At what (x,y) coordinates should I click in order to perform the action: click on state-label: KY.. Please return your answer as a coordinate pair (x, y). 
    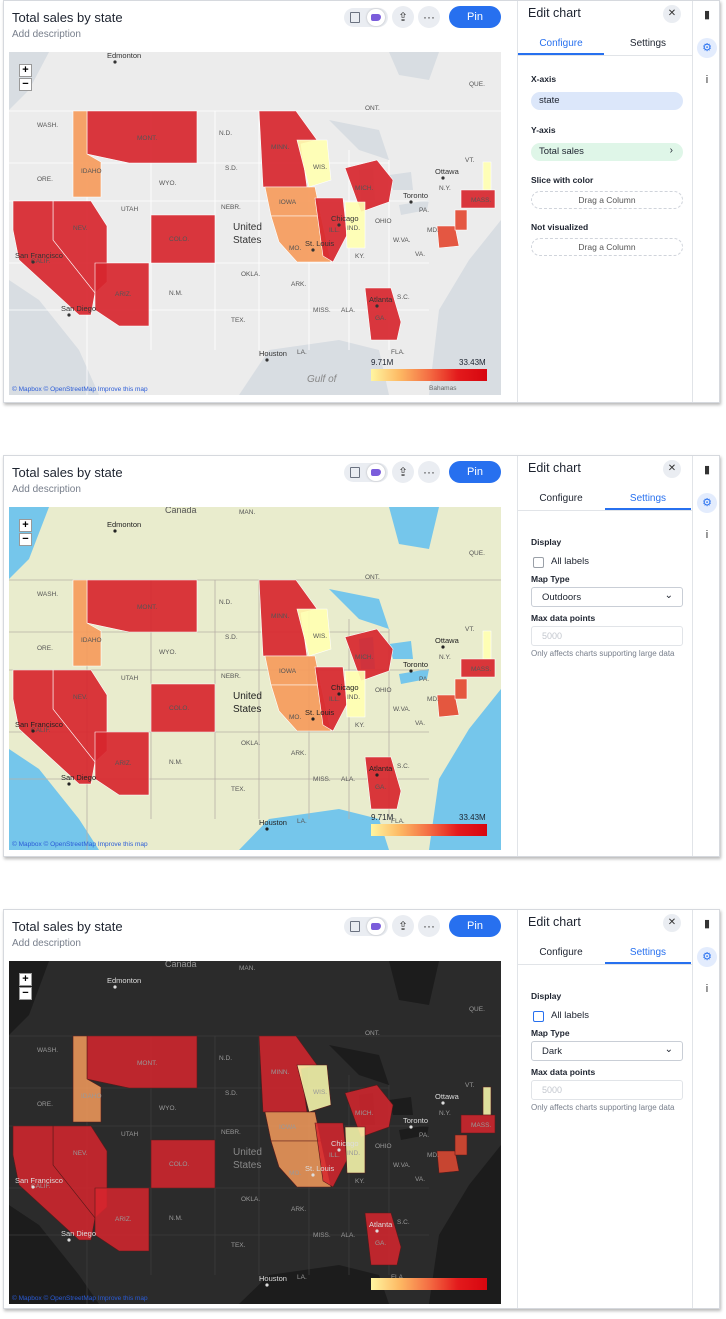
    Looking at the image, I should click on (360, 256).